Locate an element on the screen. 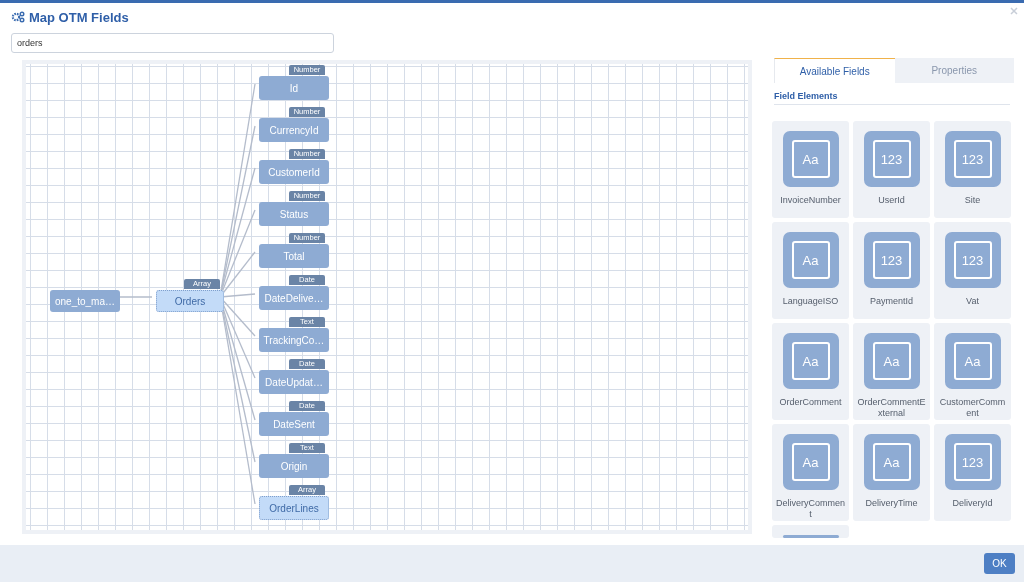  field-tile: 123 UserId is located at coordinates (891, 169).